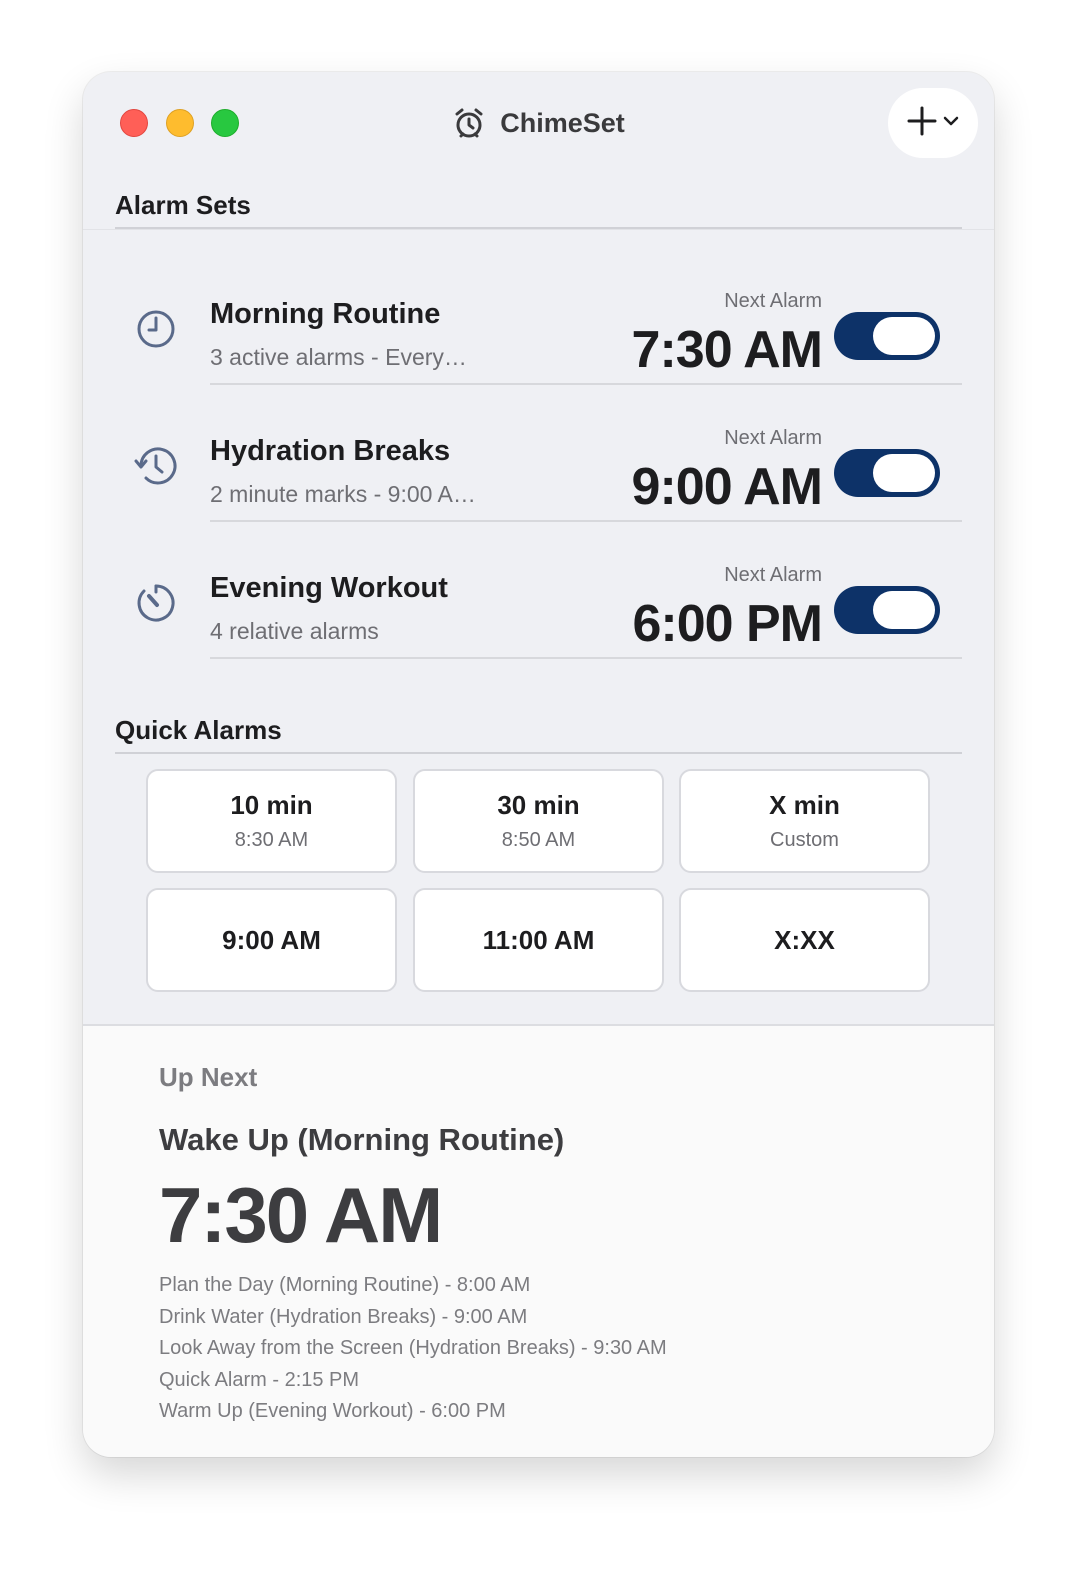 The image size is (1088, 1584). Describe the element at coordinates (208, 1077) in the screenshot. I see `up-next-heading: Up Next` at that location.